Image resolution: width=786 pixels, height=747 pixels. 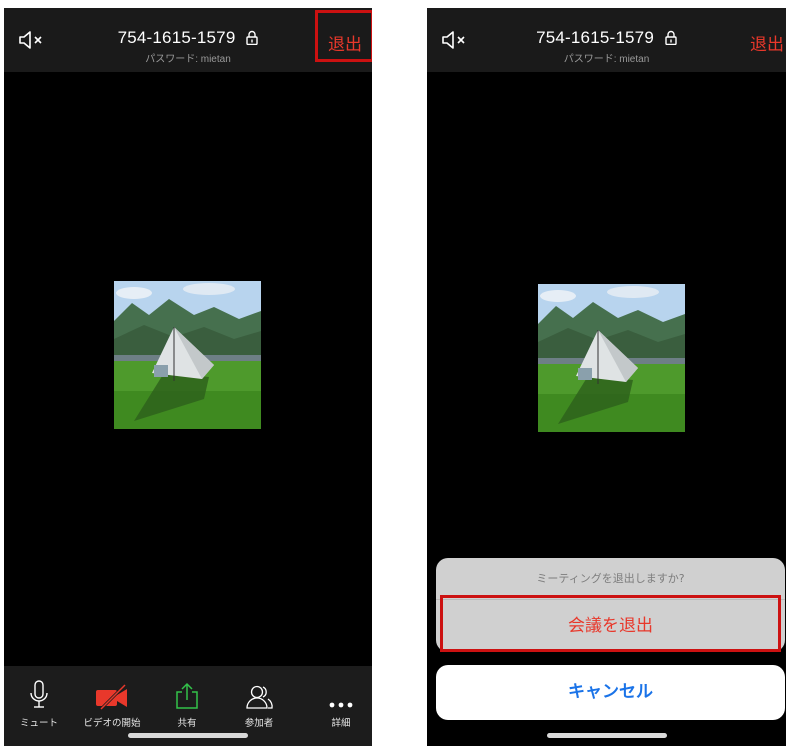 What do you see at coordinates (338, 693) in the screenshot?
I see `more-icon` at bounding box center [338, 693].